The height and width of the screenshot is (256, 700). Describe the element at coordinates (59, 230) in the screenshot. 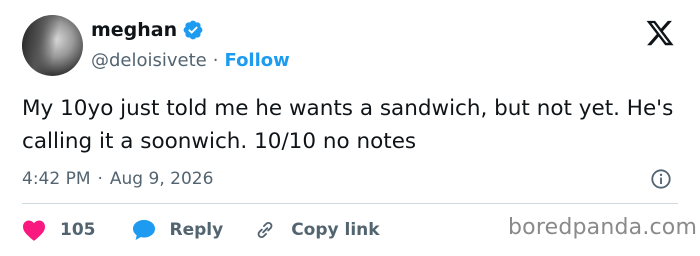

I see `like-button: 105` at that location.